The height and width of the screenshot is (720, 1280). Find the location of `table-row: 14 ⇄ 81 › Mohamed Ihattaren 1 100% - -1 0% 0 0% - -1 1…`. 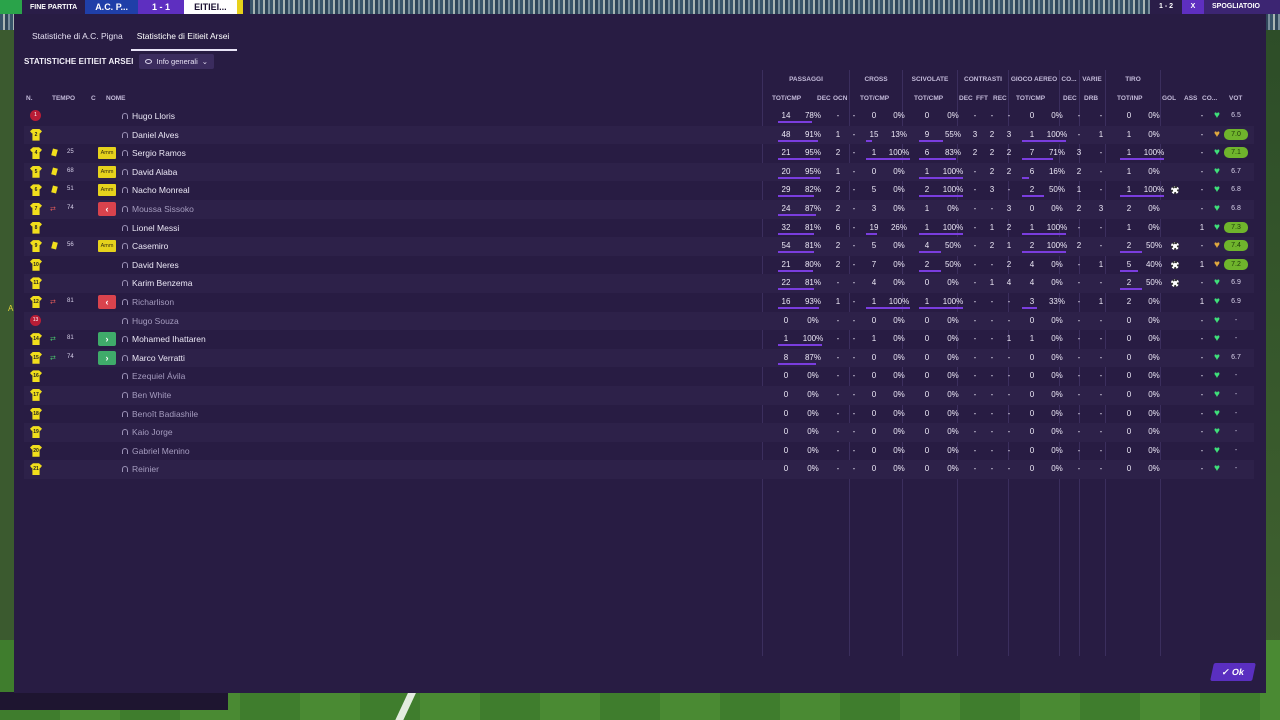

table-row: 14 ⇄ 81 › Mohamed Ihattaren 1 100% - -1 0% 0 0% - -1 1… is located at coordinates (639, 339).